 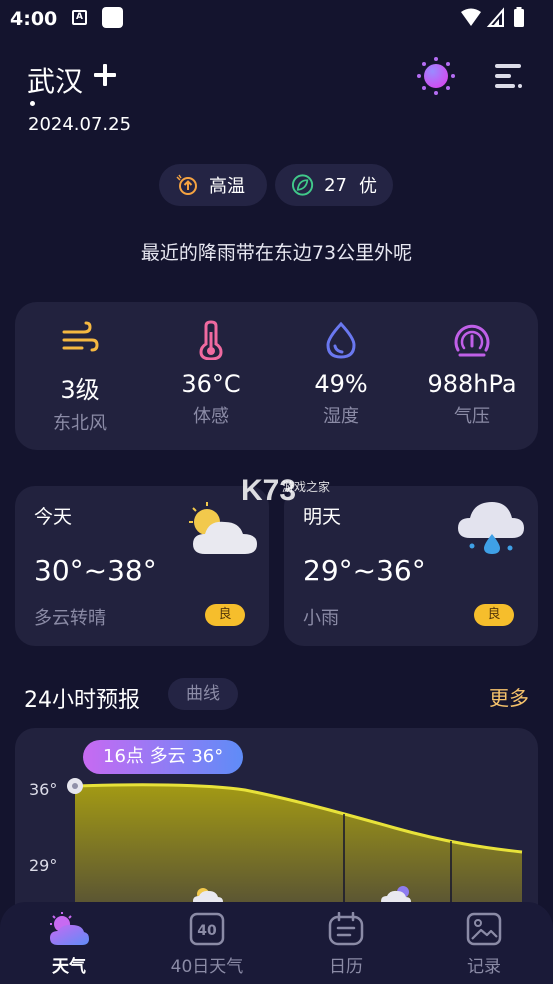 What do you see at coordinates (472, 416) in the screenshot?
I see `pressure-label: 气压` at bounding box center [472, 416].